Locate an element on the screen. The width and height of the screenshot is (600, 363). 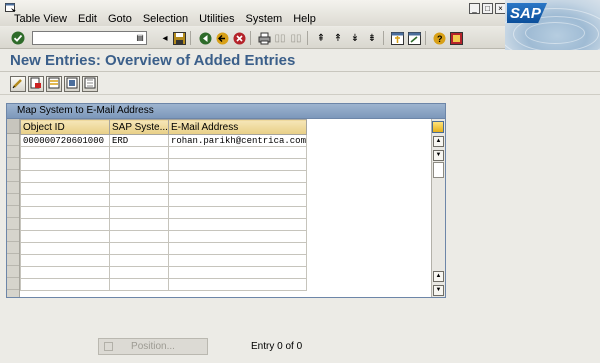
column-header-object-id: Object ID is located at coordinates (65, 127).